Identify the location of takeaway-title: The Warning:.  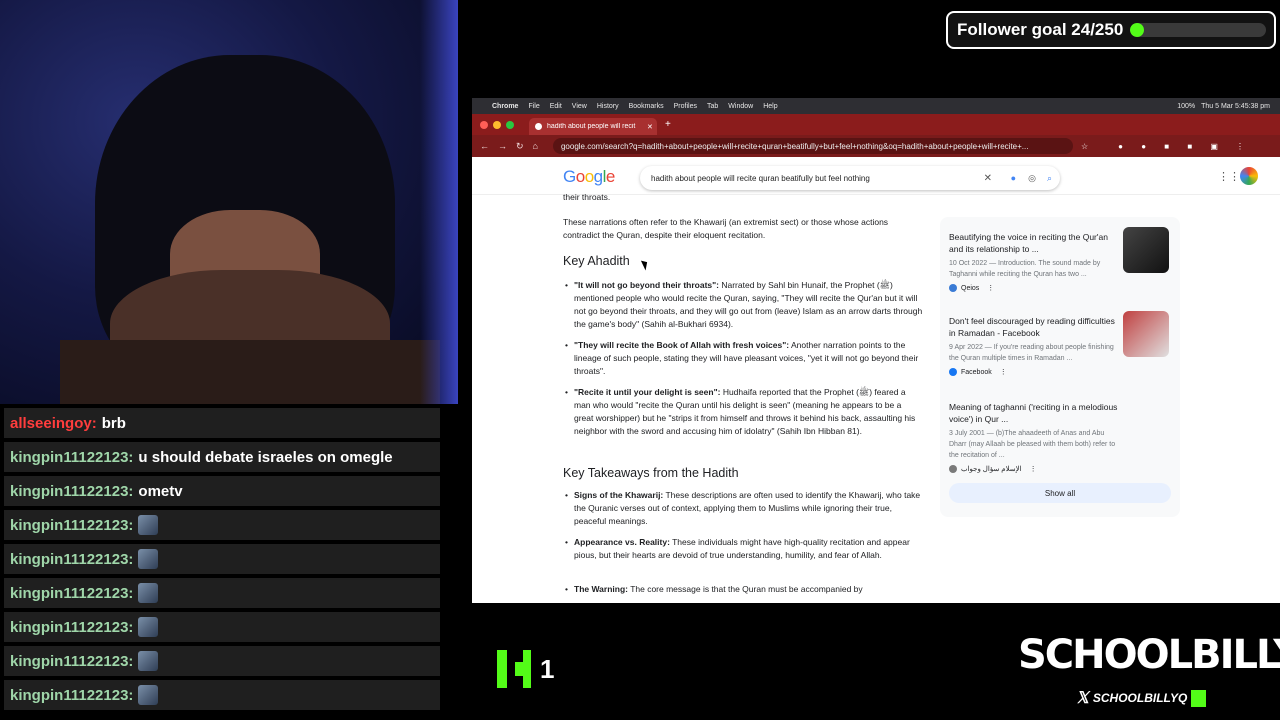
(601, 589).